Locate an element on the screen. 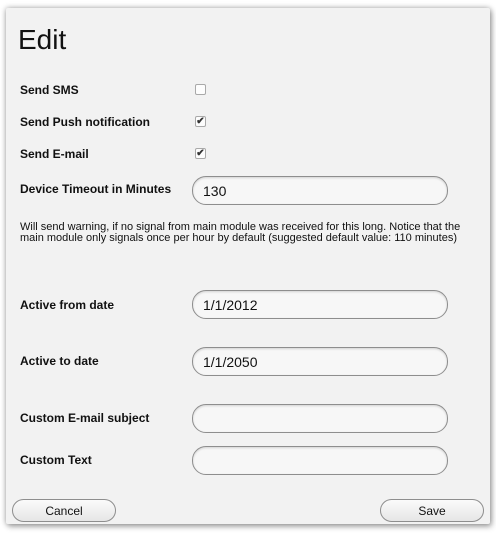  send-push-checkbox: ✔ is located at coordinates (200, 121).